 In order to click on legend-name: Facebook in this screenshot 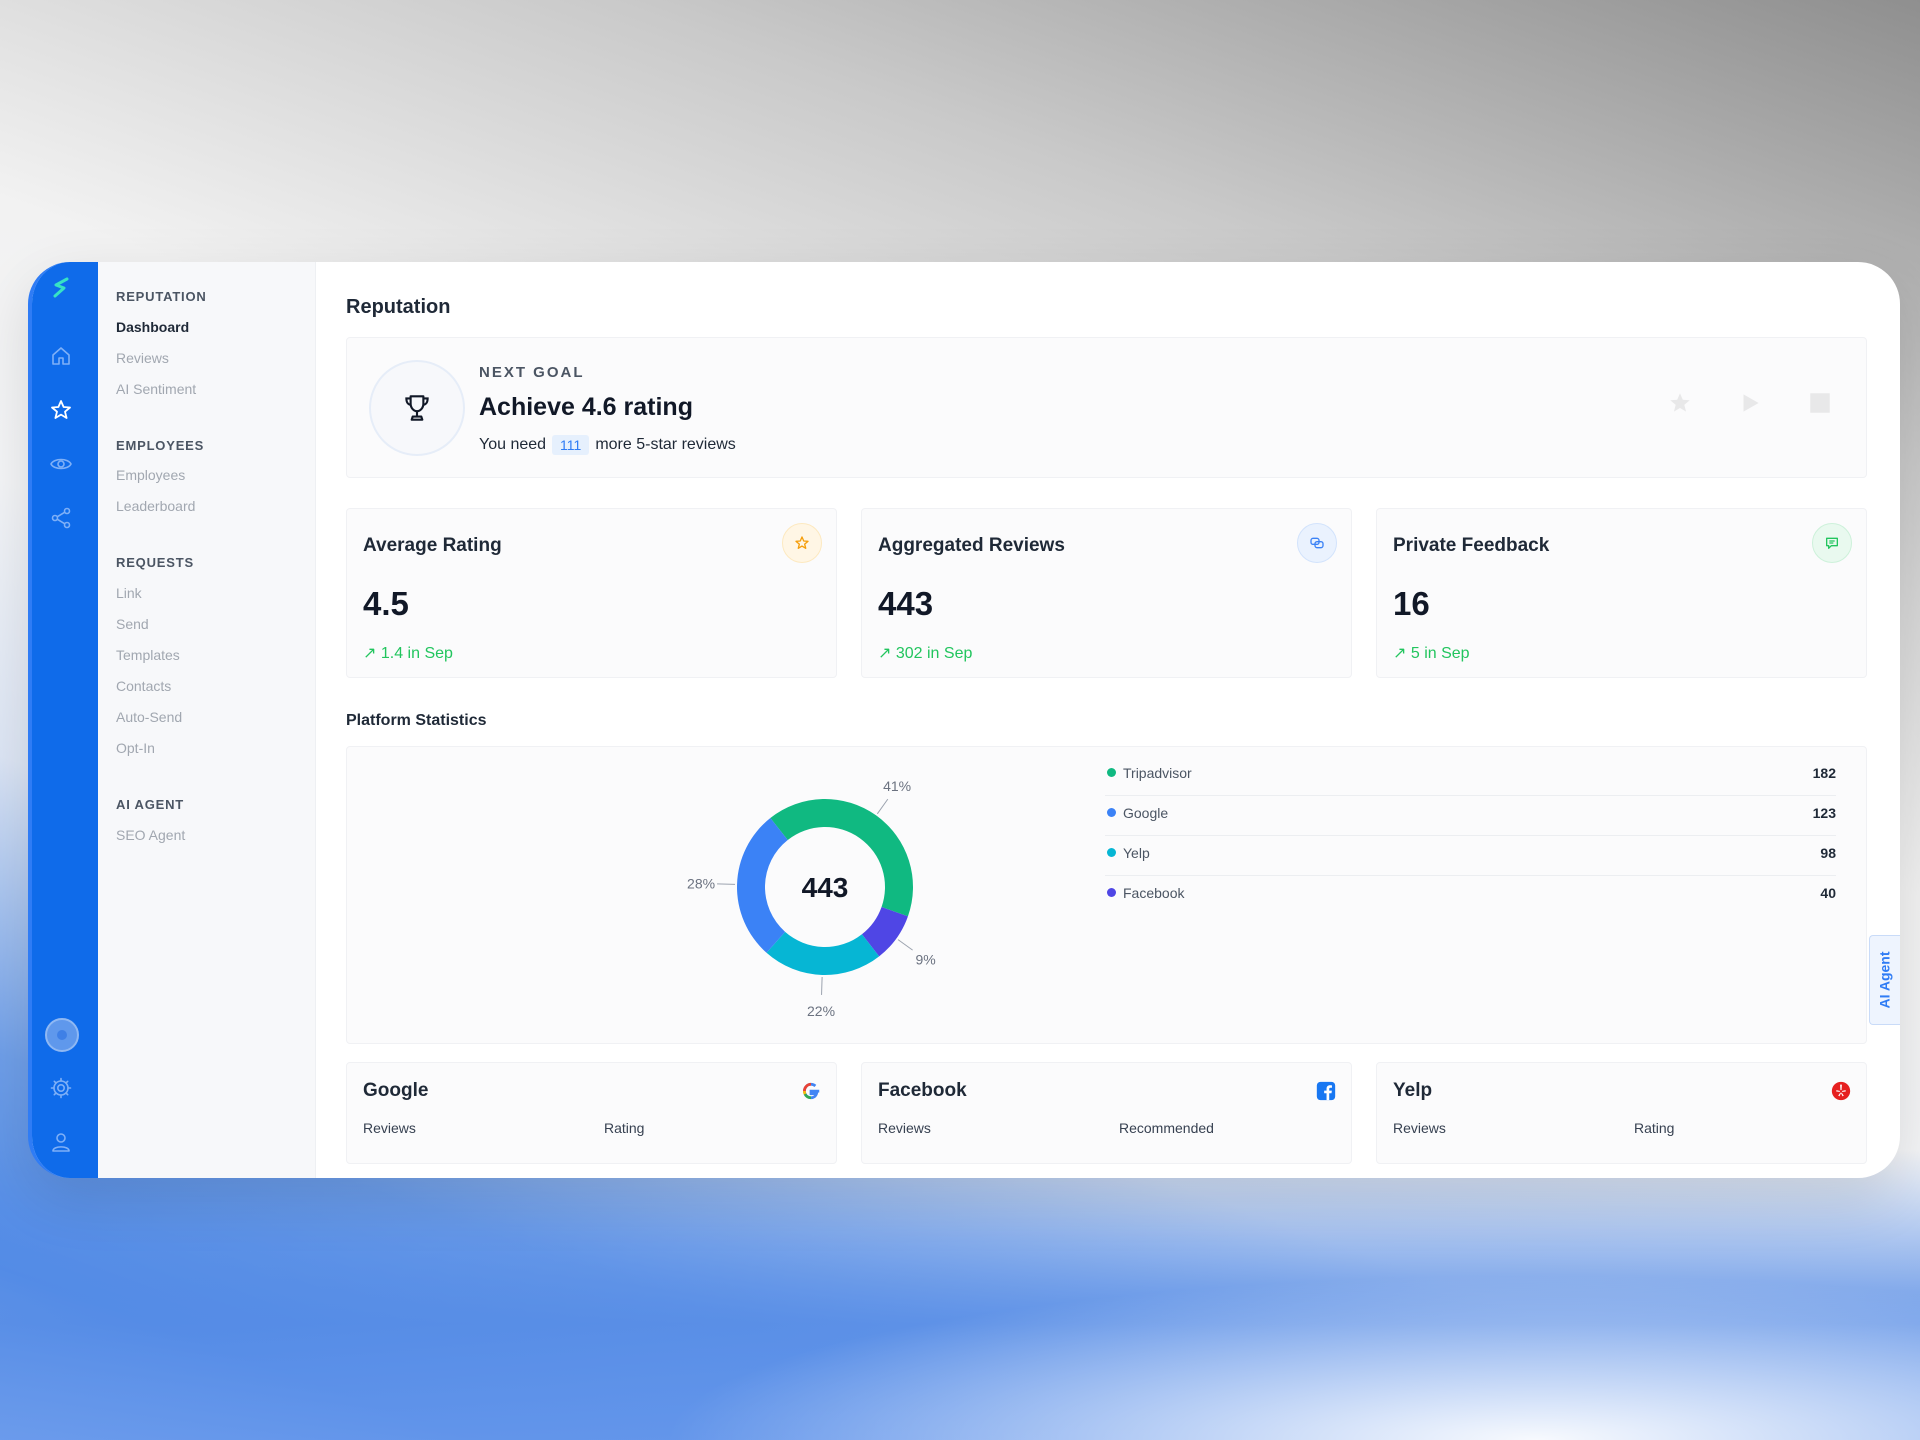, I will do `click(1154, 893)`.